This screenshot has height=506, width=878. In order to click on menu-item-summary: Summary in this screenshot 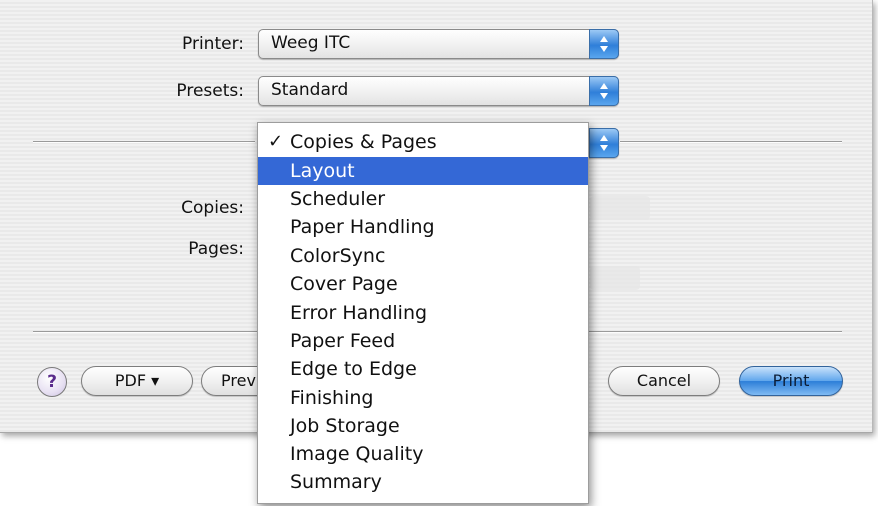, I will do `click(423, 482)`.